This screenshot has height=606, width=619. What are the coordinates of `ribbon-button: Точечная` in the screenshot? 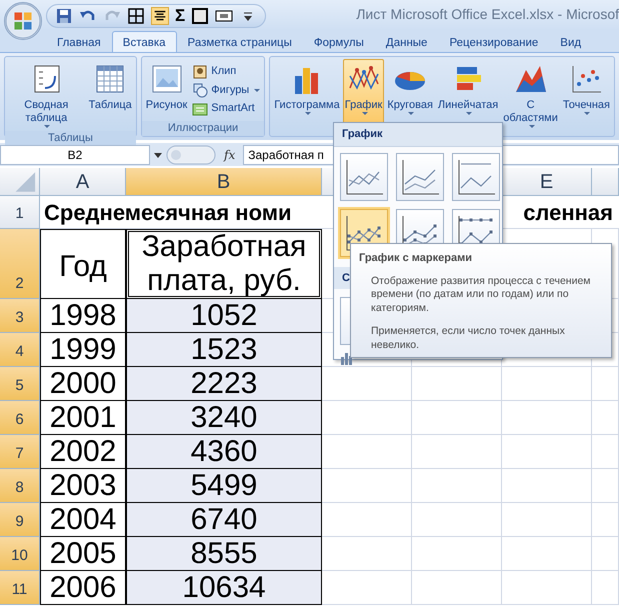 It's located at (586, 97).